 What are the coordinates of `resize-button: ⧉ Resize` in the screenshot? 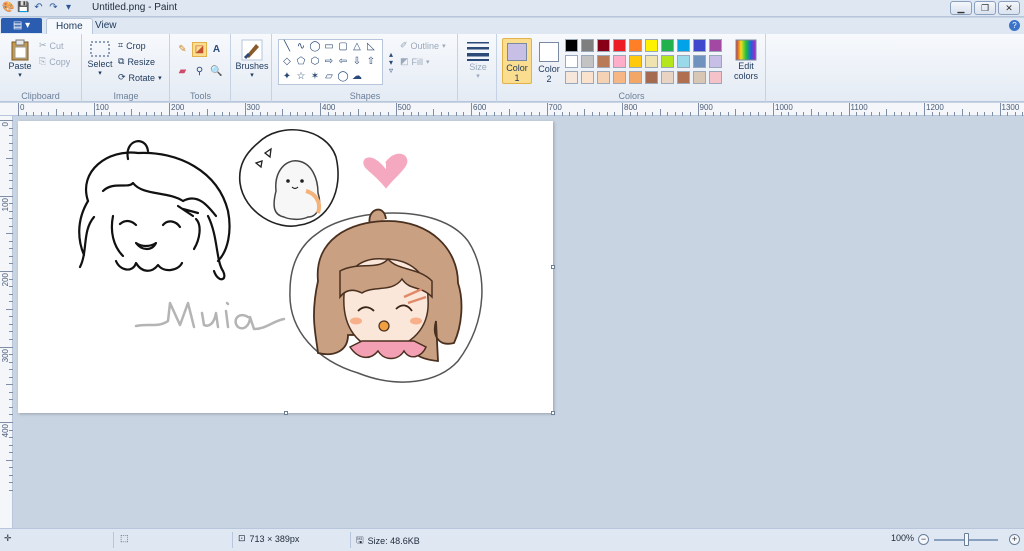 It's located at (136, 61).